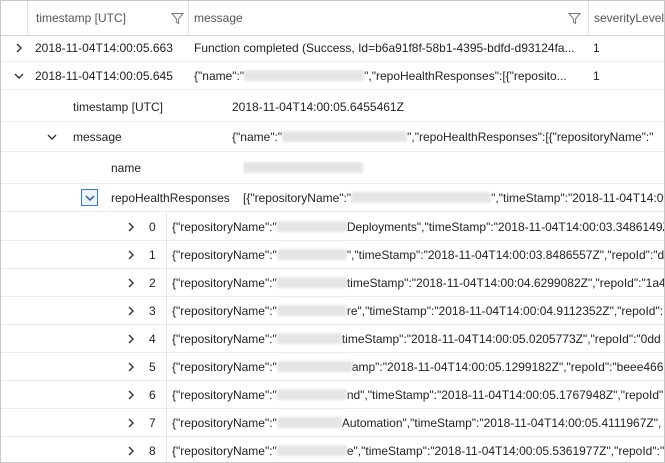  I want to click on column-header-severity: severityLevel, so click(629, 18).